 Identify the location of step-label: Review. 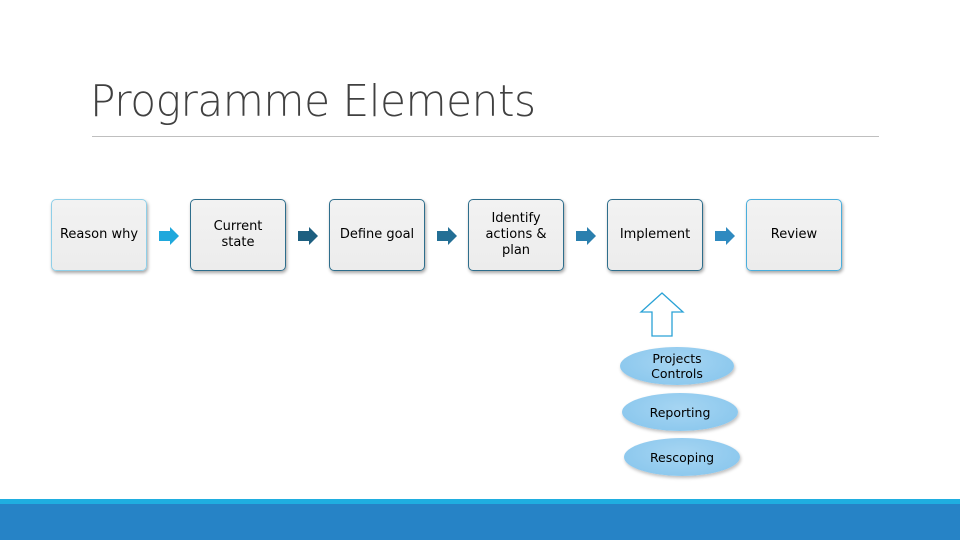
(794, 234).